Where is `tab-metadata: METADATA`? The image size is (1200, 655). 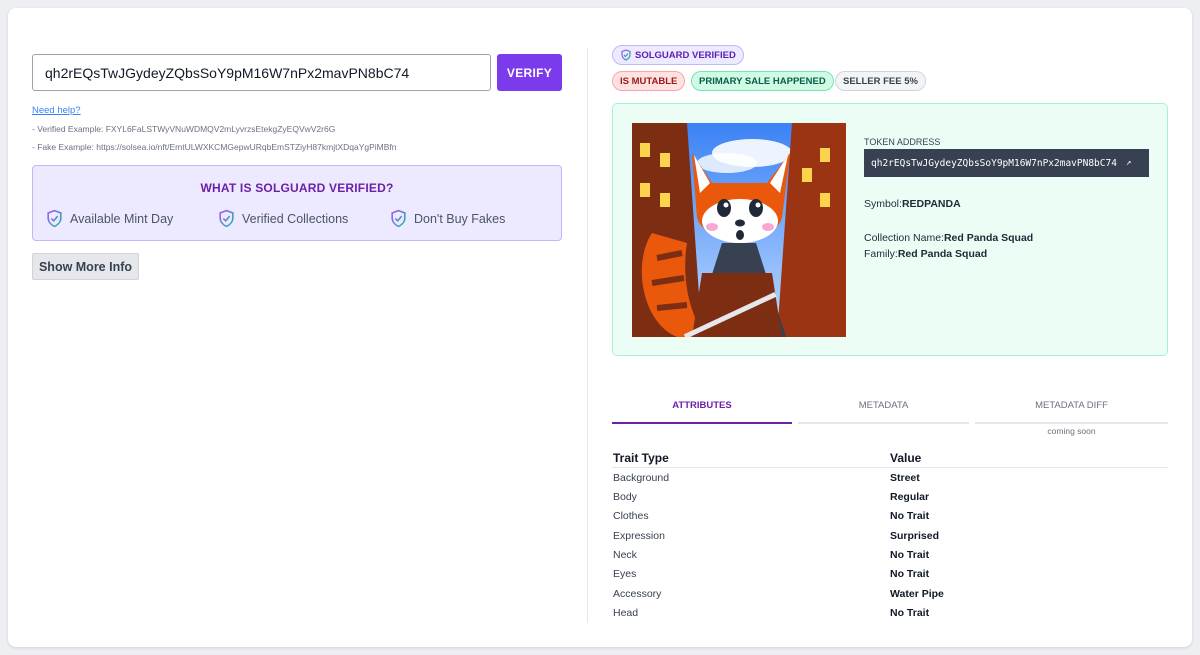
tab-metadata: METADATA is located at coordinates (883, 405).